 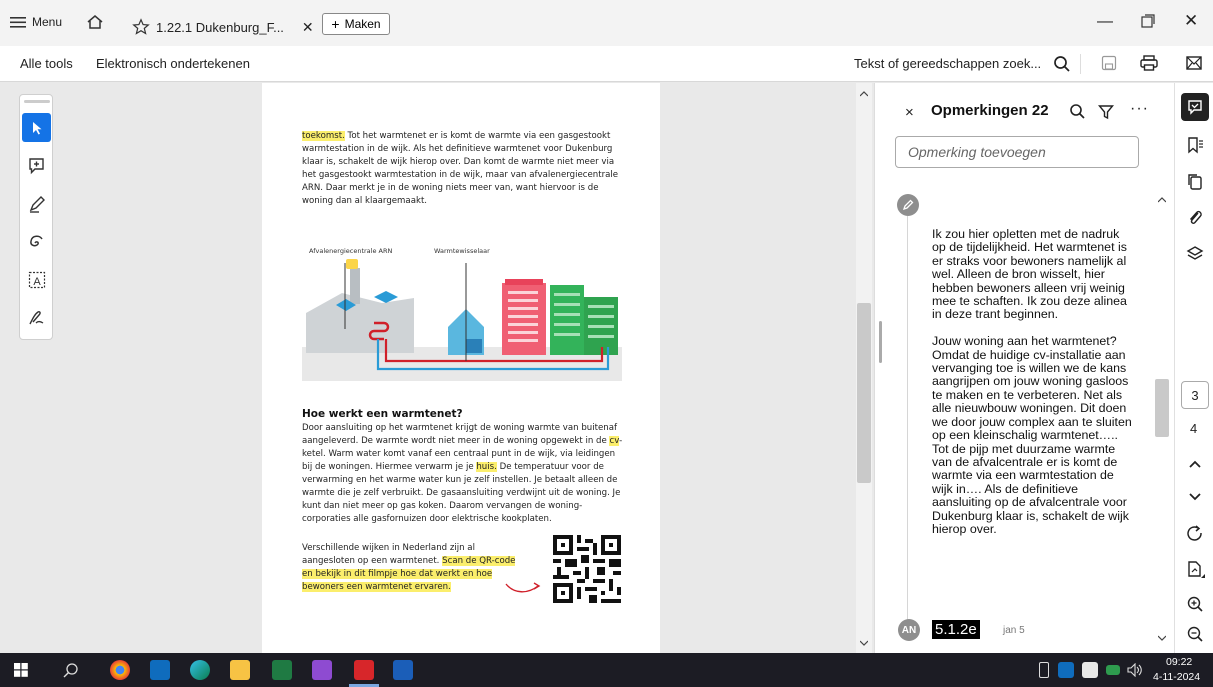 What do you see at coordinates (880, 342) in the screenshot?
I see `panel-resize-handle` at bounding box center [880, 342].